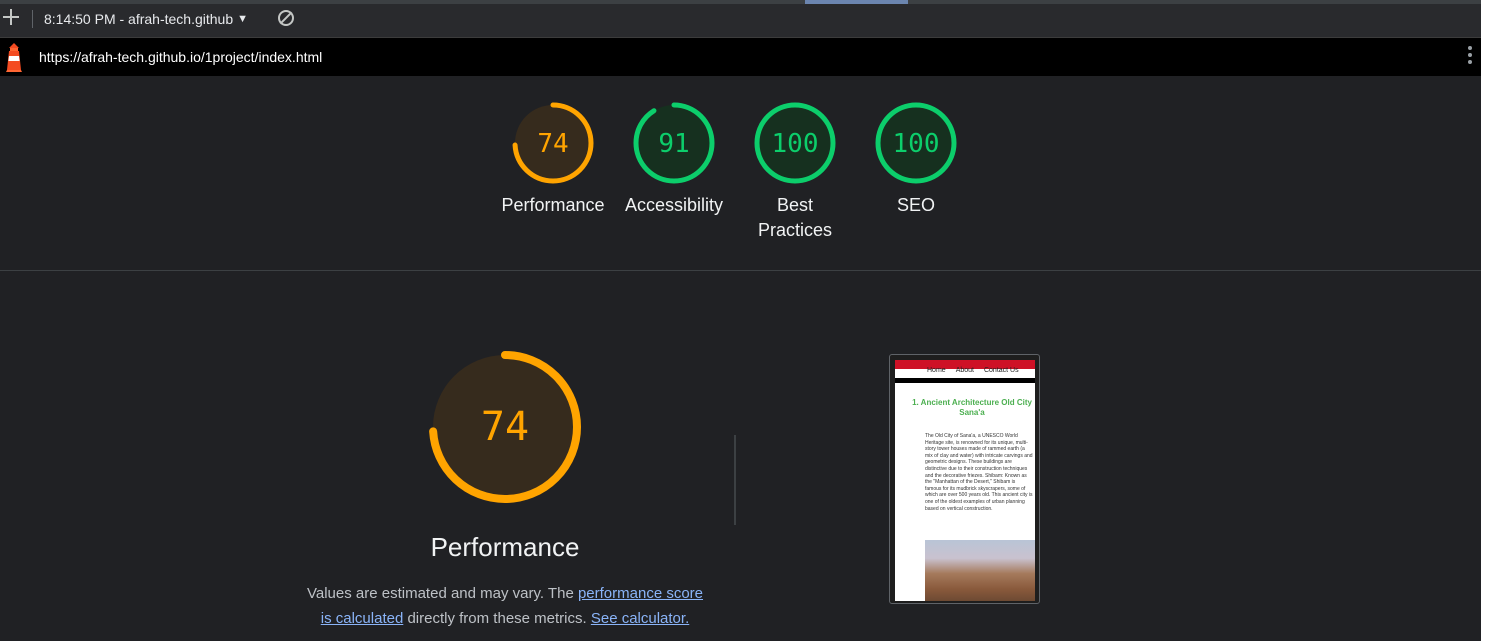  What do you see at coordinates (980, 570) in the screenshot?
I see `thumb-city-image` at bounding box center [980, 570].